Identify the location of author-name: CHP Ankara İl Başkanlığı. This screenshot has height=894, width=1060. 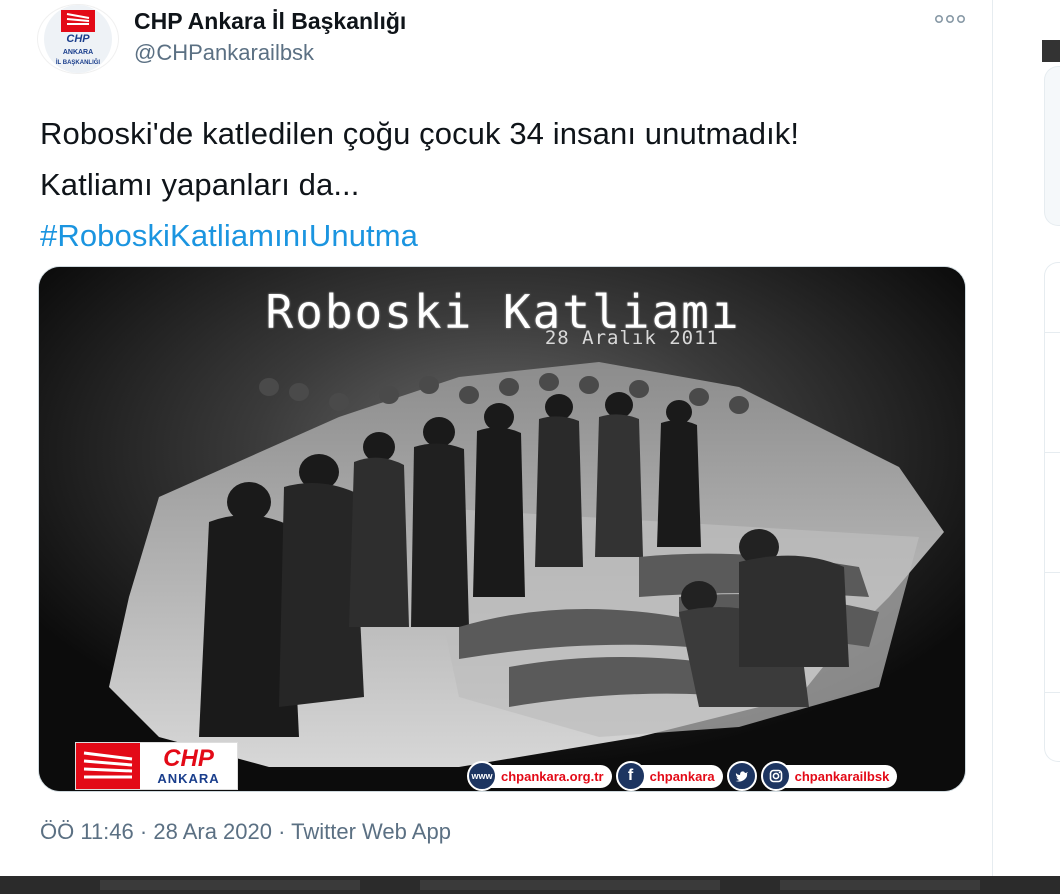
(270, 21).